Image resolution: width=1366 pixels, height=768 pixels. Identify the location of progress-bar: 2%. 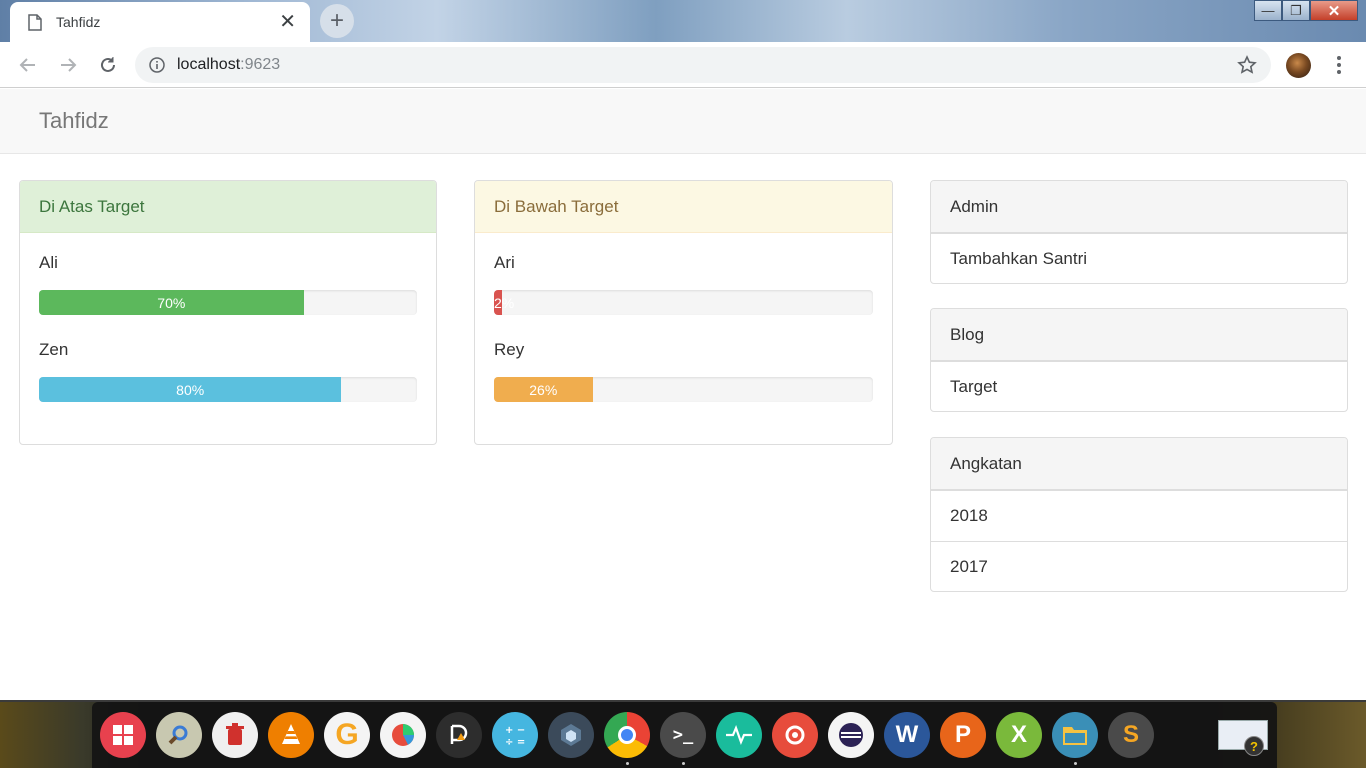
(504, 302).